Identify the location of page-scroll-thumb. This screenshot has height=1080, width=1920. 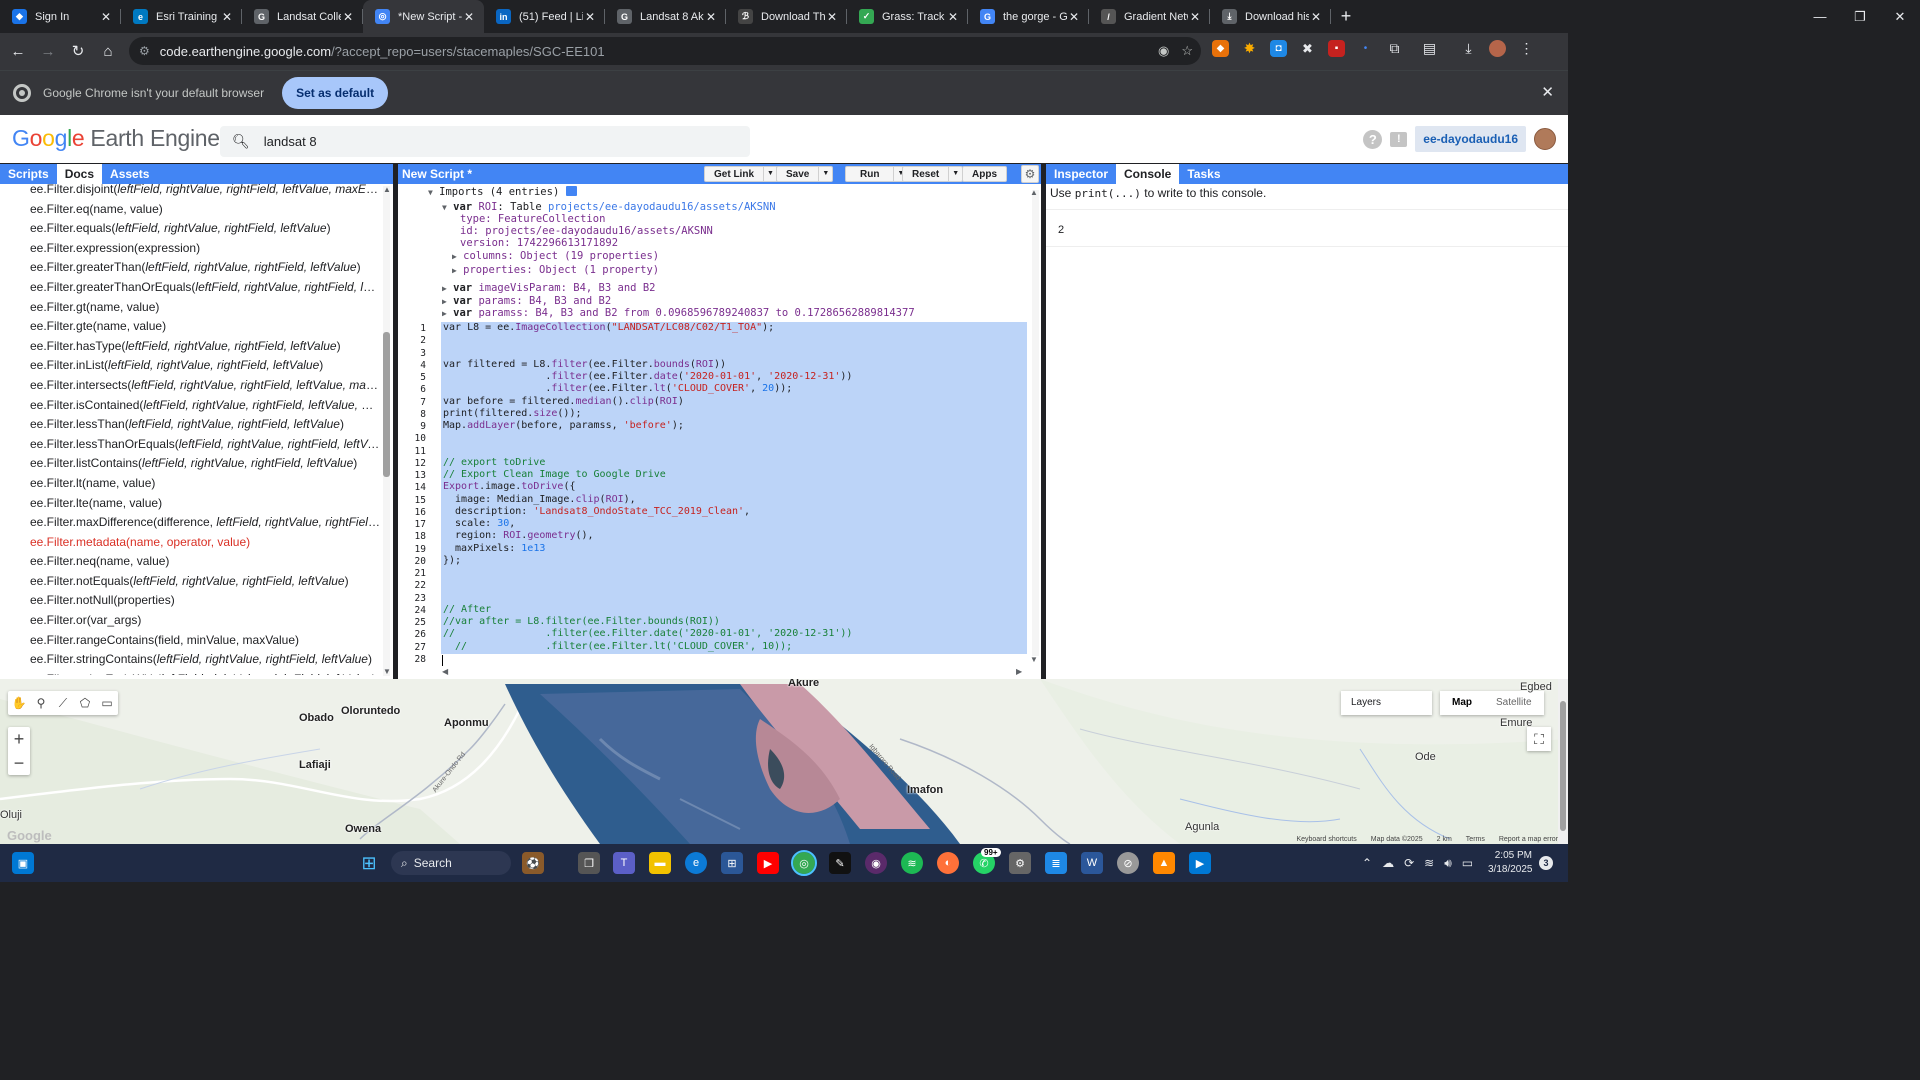
(1563, 766).